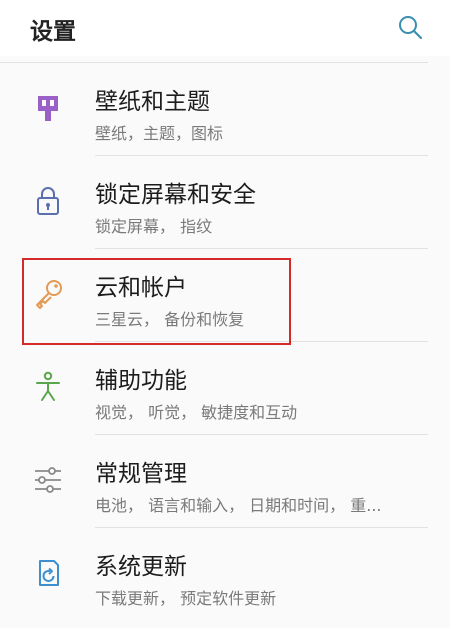  What do you see at coordinates (225, 575) in the screenshot?
I see `settings-item-software-update: 系统更新 下载更新， 预定软件更新` at bounding box center [225, 575].